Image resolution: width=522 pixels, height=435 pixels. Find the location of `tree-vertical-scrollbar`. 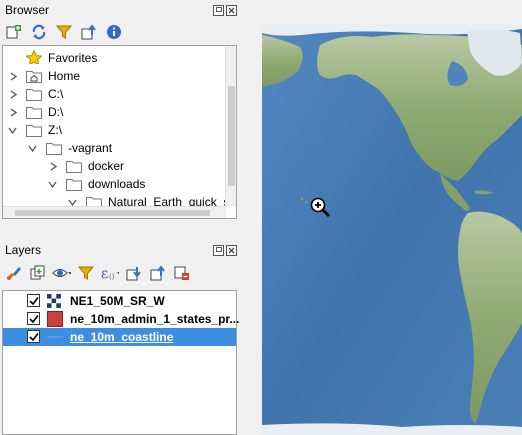

tree-vertical-scrollbar is located at coordinates (230, 126).